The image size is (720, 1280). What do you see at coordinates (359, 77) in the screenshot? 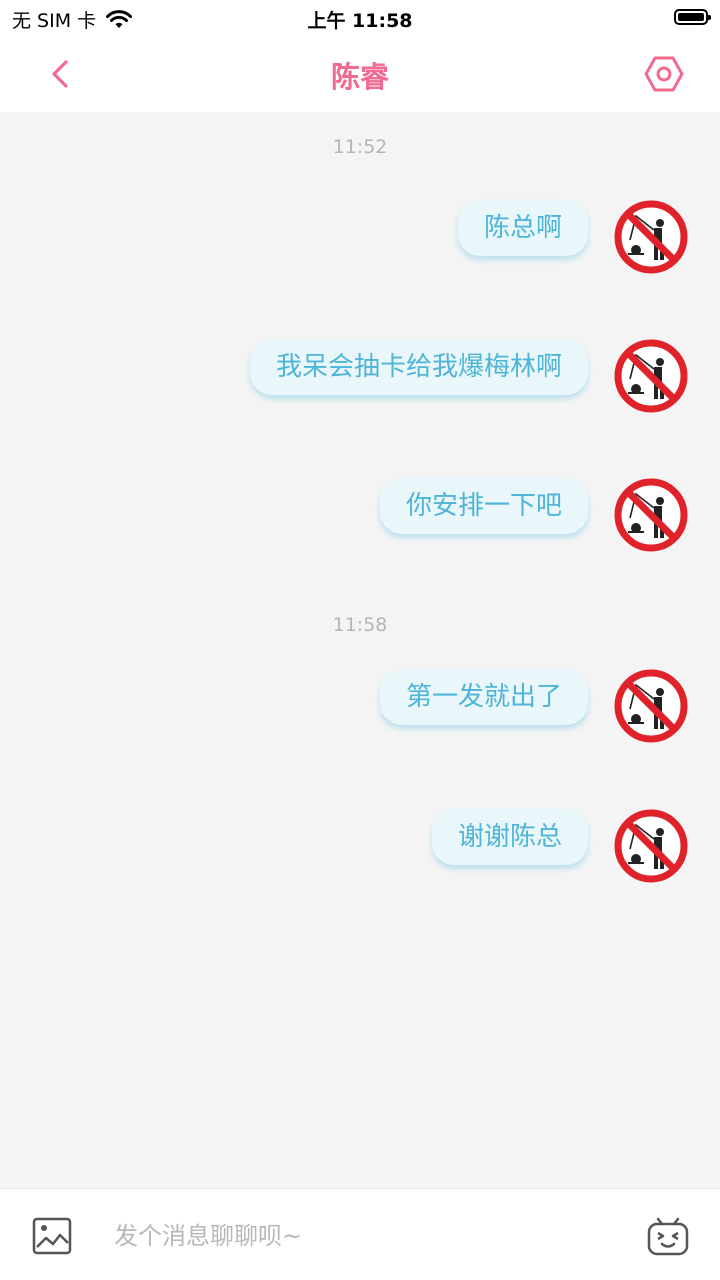
I see `page-title: 陈睿` at bounding box center [359, 77].